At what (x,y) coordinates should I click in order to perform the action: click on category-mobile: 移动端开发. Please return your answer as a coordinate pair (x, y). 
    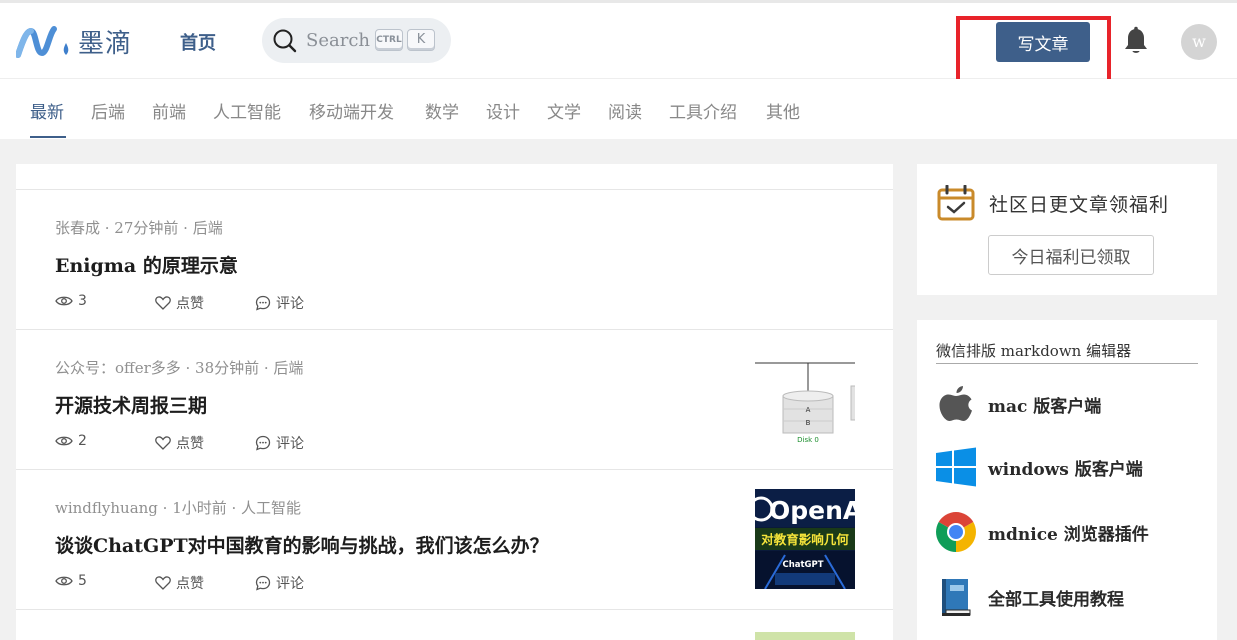
    Looking at the image, I should click on (351, 110).